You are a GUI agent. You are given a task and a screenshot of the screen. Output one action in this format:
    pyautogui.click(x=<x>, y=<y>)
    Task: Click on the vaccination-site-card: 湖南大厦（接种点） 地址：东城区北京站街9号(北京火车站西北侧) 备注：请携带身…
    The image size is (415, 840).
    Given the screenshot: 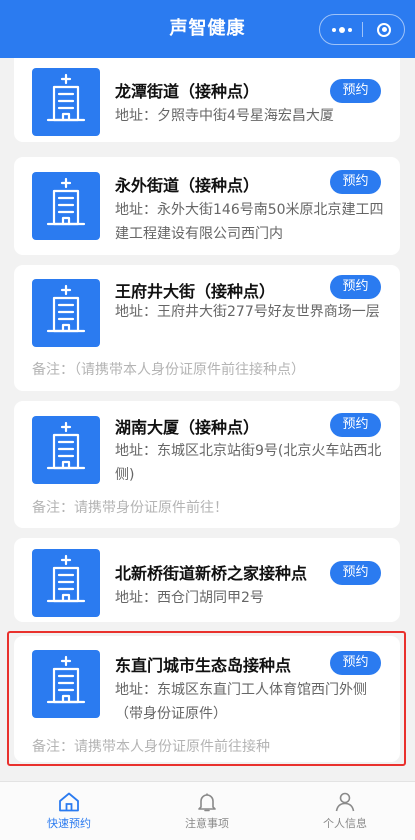 What is the action you would take?
    pyautogui.click(x=207, y=464)
    